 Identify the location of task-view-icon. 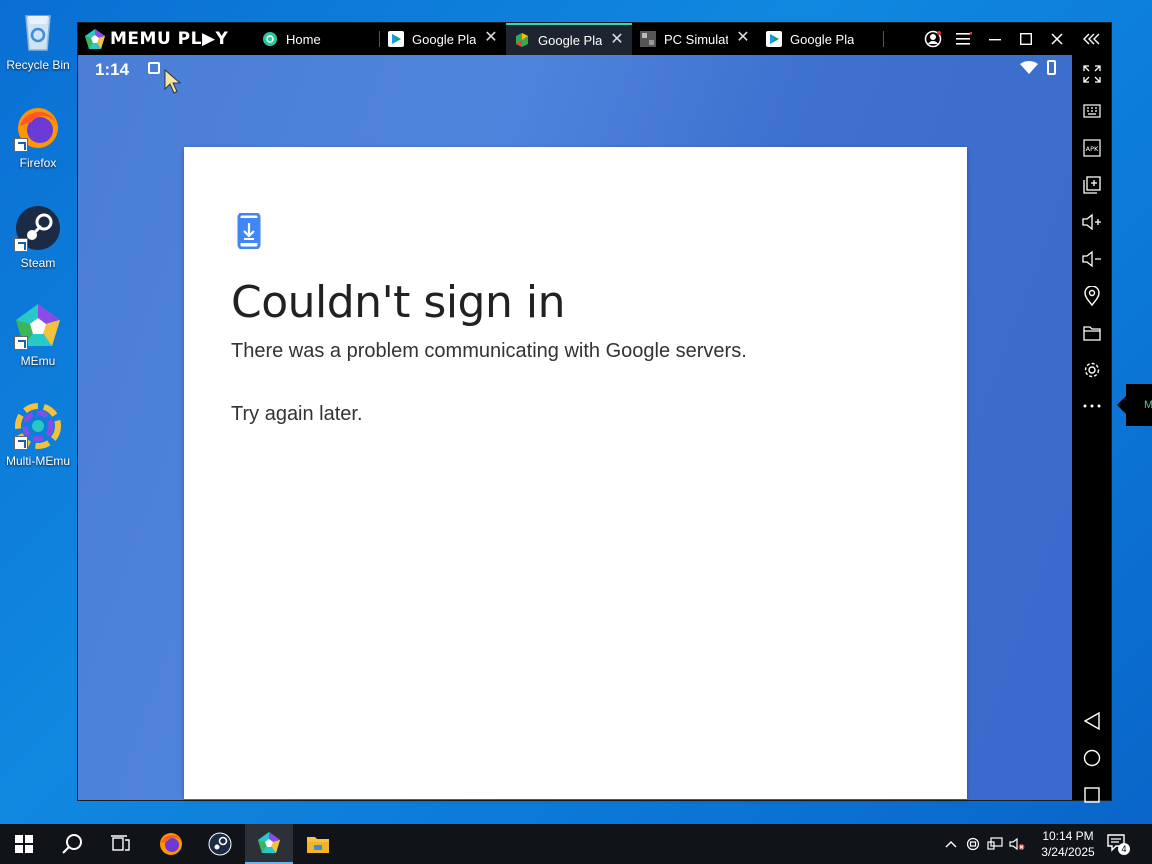
(120, 844).